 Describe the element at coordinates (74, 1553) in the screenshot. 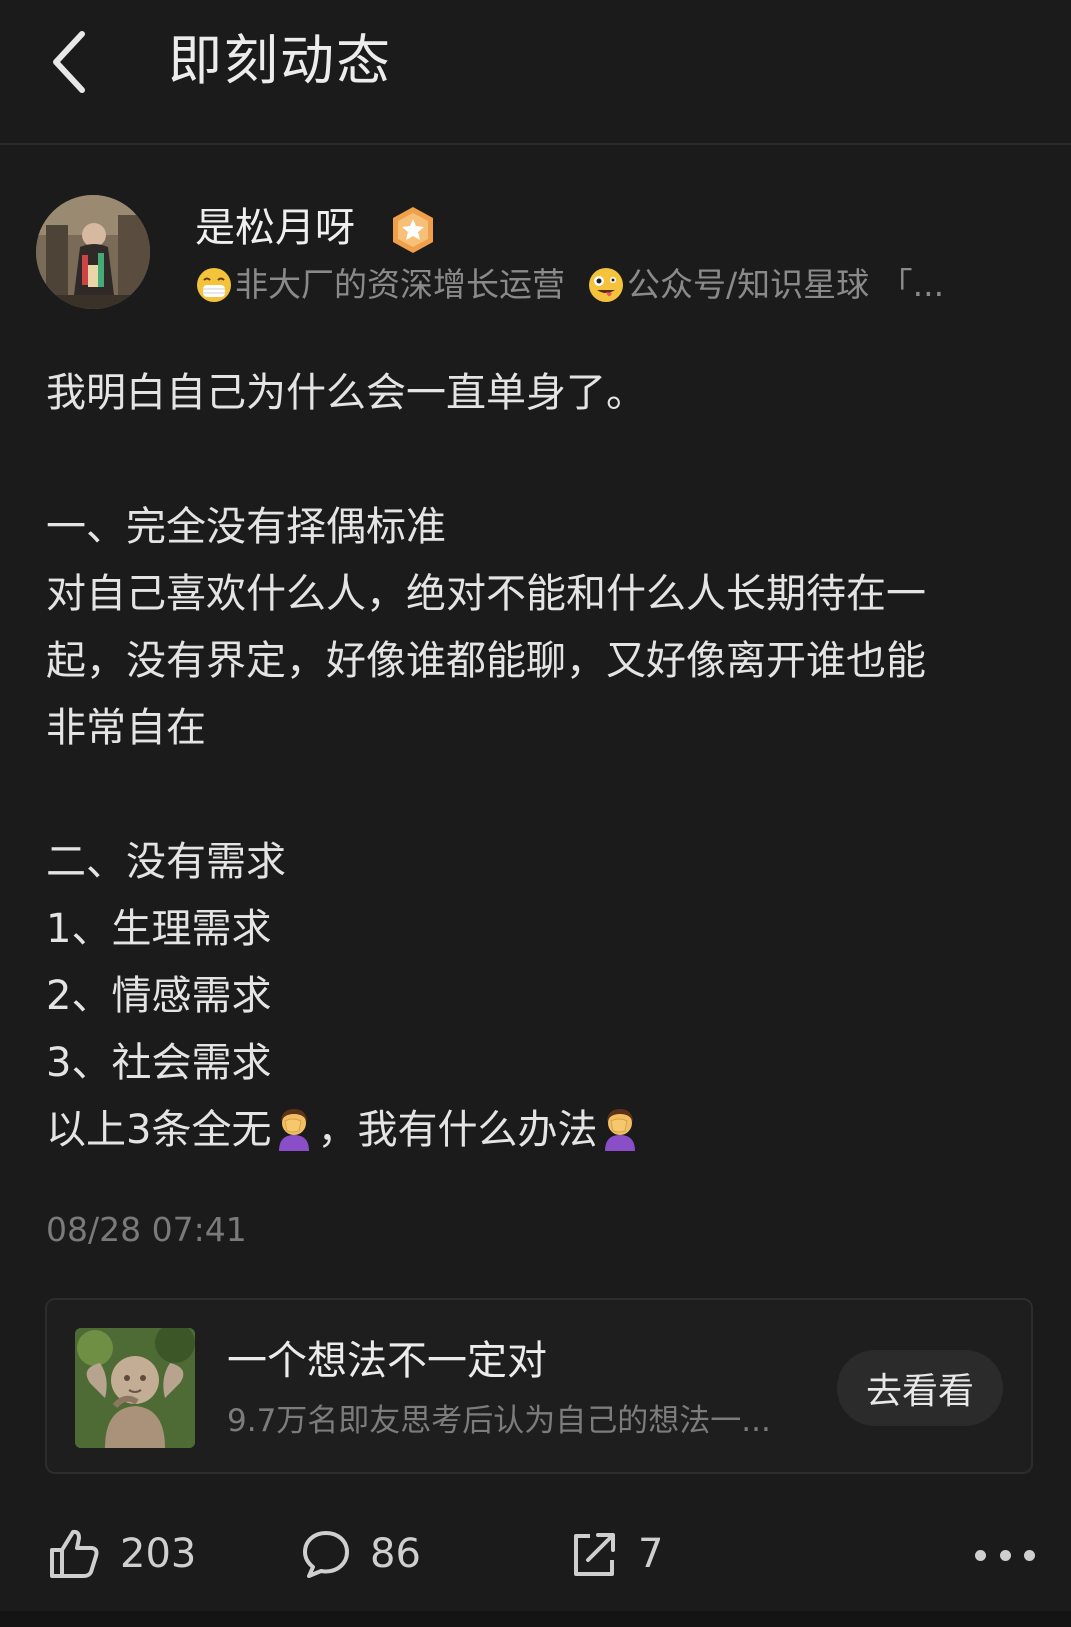

I see `thumbs-up-icon` at that location.